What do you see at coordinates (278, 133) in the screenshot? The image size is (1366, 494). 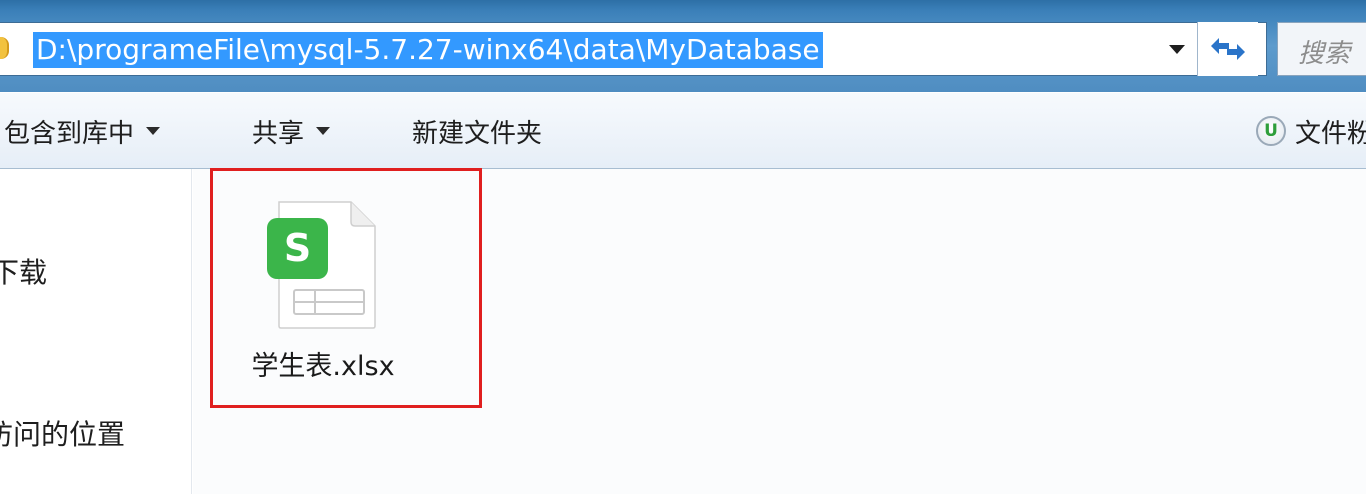 I see `share-label: 共享` at bounding box center [278, 133].